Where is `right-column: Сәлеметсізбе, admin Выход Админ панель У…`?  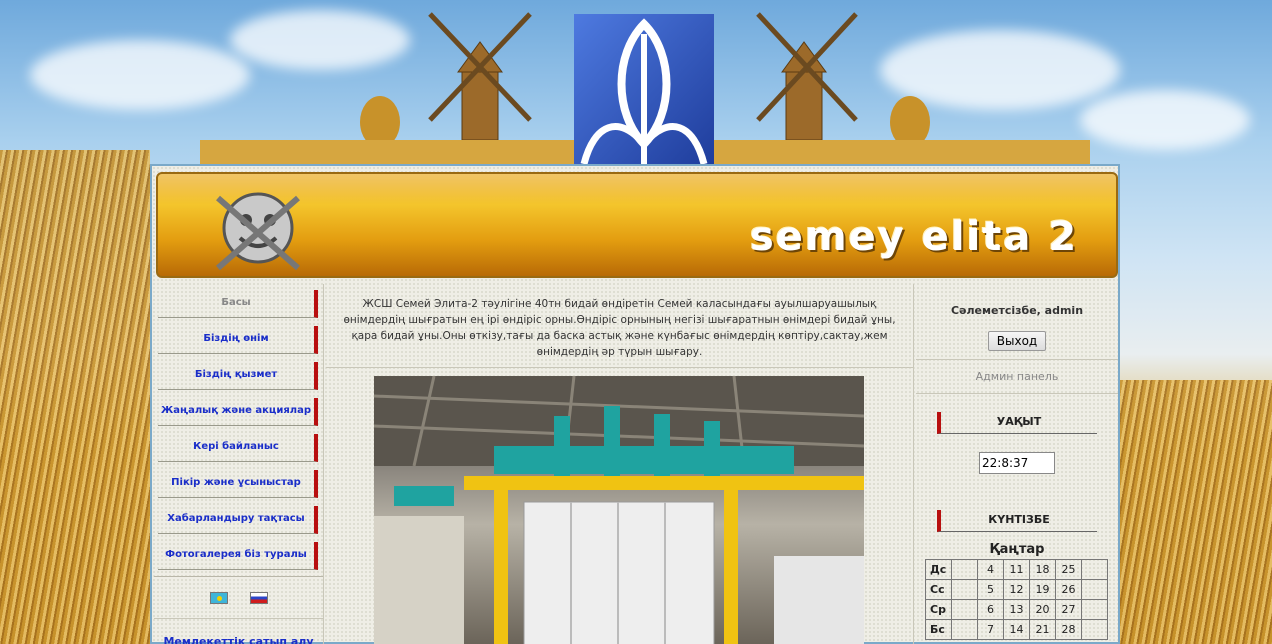
right-column: Сәлеметсізбе, admin Выход Админ панель У… is located at coordinates (1017, 464).